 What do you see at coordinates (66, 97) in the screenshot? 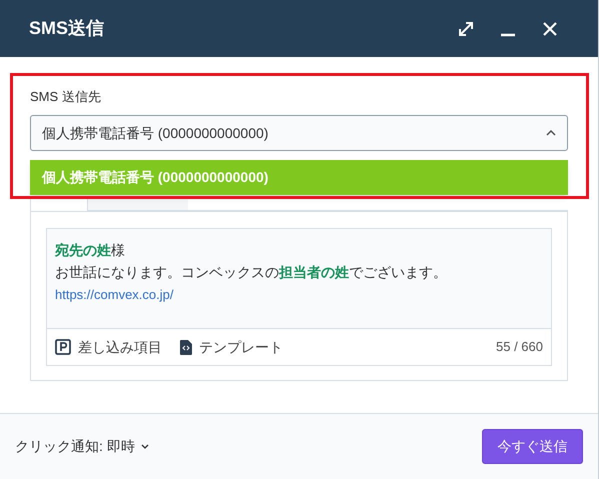
I see `field-label: SMS 送信先` at bounding box center [66, 97].